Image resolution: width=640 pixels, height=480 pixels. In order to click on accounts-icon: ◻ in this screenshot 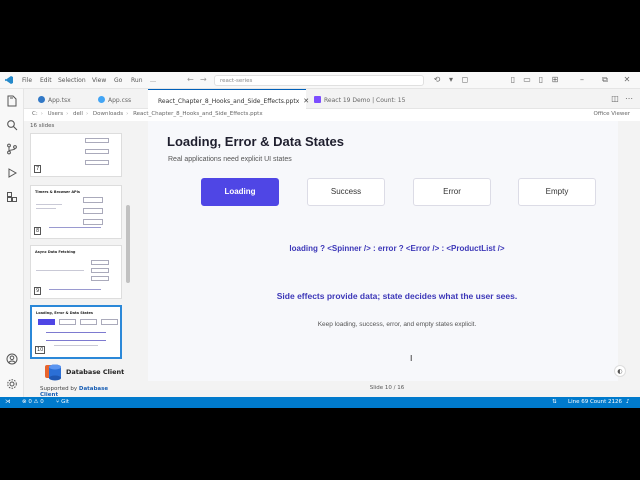, I will do `click(465, 80)`.